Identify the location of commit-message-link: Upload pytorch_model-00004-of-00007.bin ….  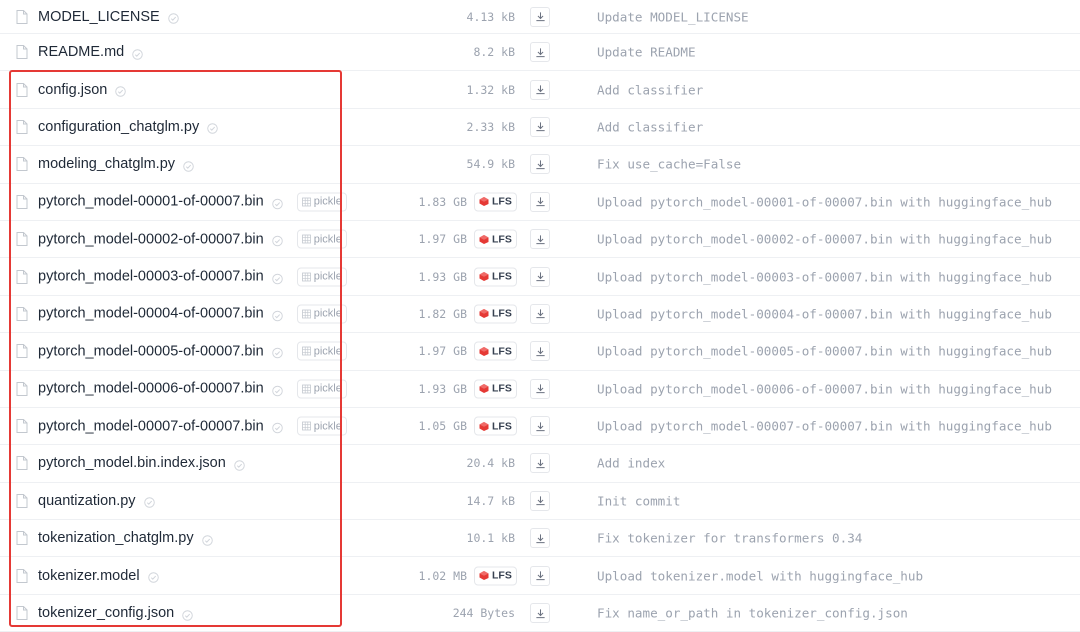
(824, 313).